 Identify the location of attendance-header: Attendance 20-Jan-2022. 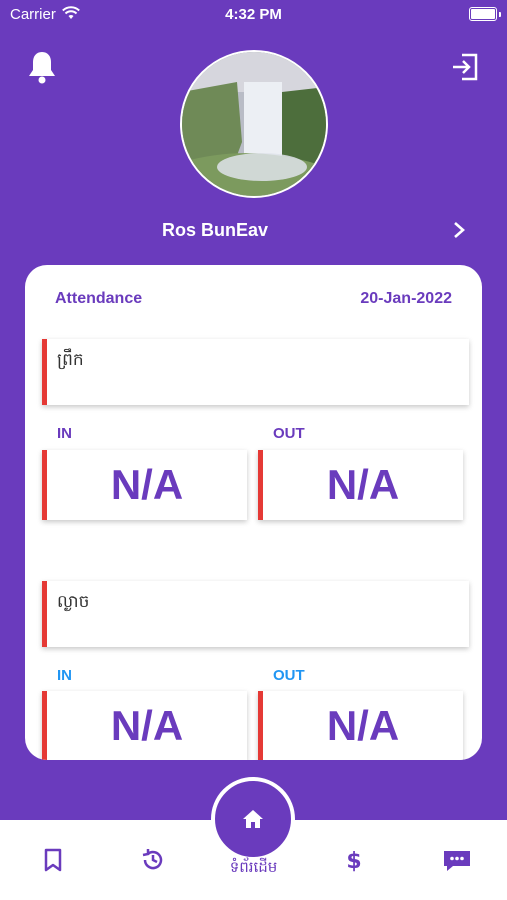
(253, 300).